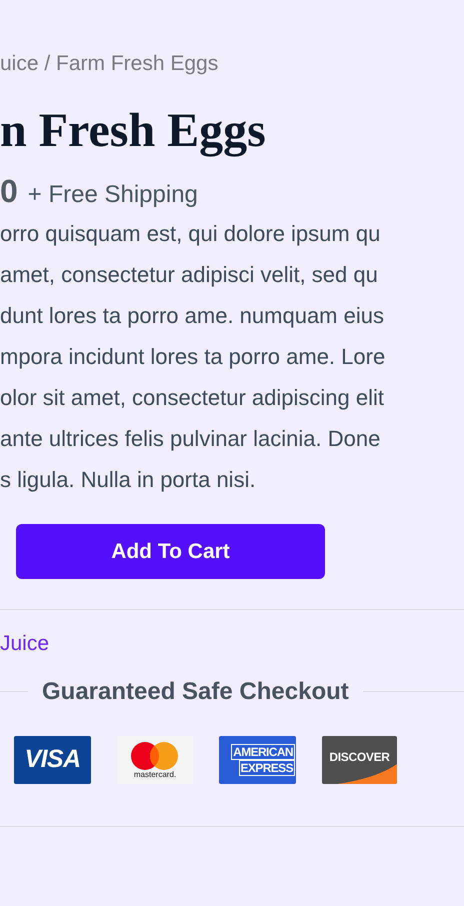 The image size is (464, 906). Describe the element at coordinates (170, 551) in the screenshot. I see `add-to-cart-button: Add To Cart` at that location.